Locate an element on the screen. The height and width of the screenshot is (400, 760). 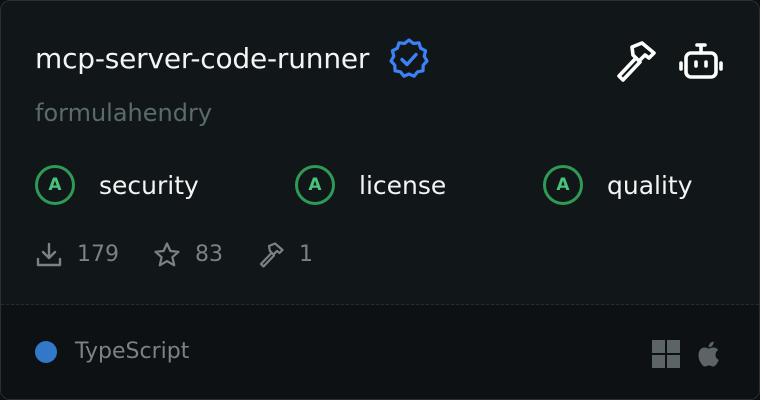
security-score: A security is located at coordinates (117, 185).